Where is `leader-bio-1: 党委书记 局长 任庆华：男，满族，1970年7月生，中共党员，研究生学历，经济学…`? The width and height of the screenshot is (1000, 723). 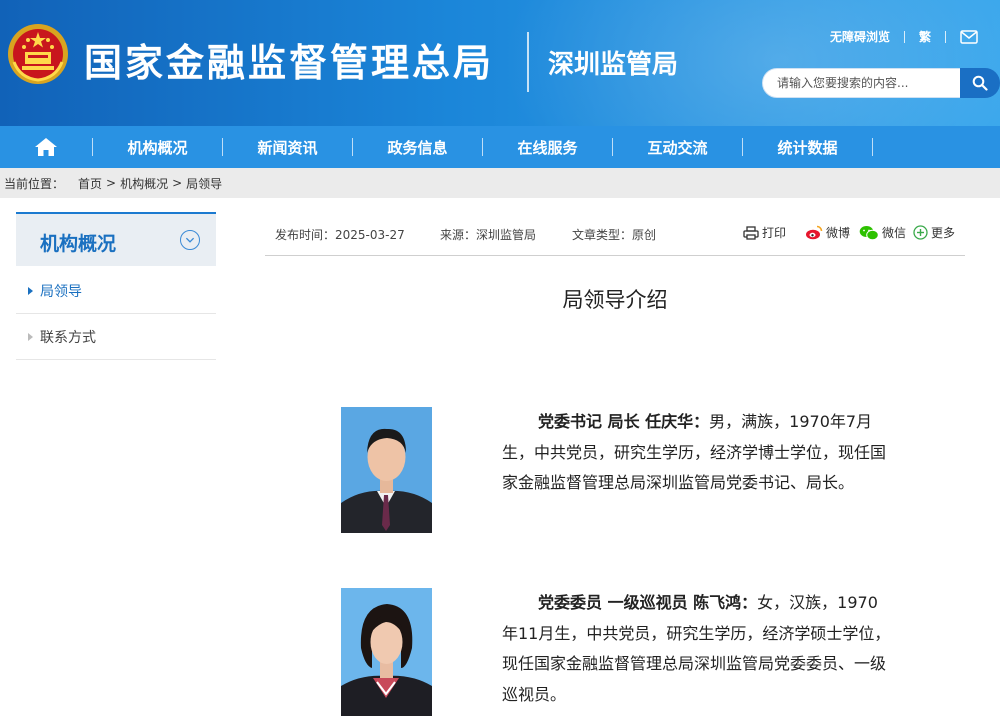 leader-bio-1: 党委书记 局长 任庆华：男，满族，1970年7月生，中共党员，研究生学历，经济学… is located at coordinates (697, 453).